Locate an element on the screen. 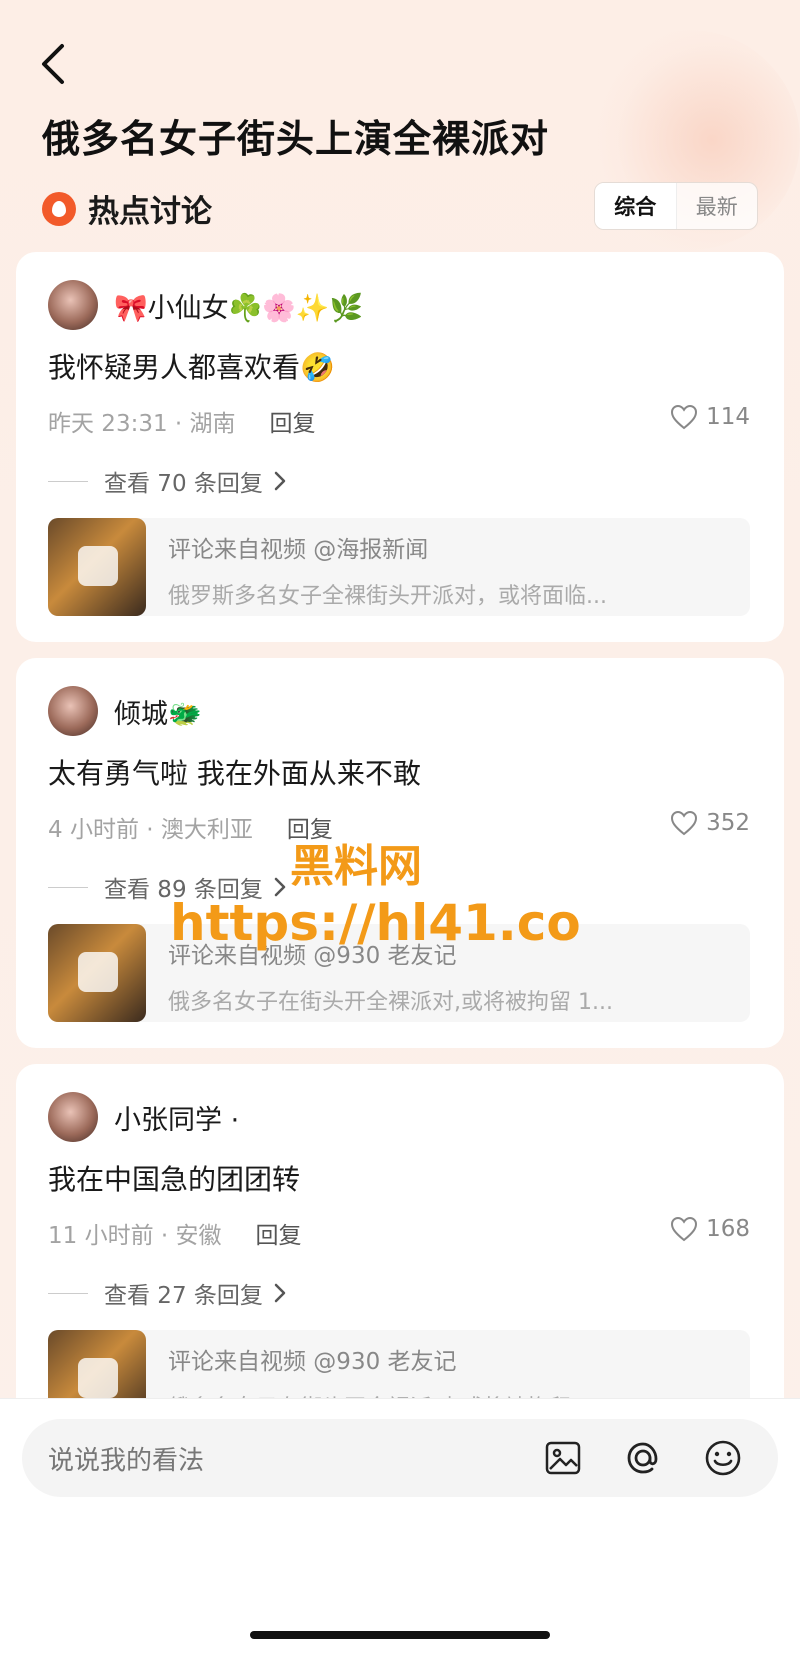 This screenshot has width=800, height=1654. mention-button is located at coordinates (643, 1458).